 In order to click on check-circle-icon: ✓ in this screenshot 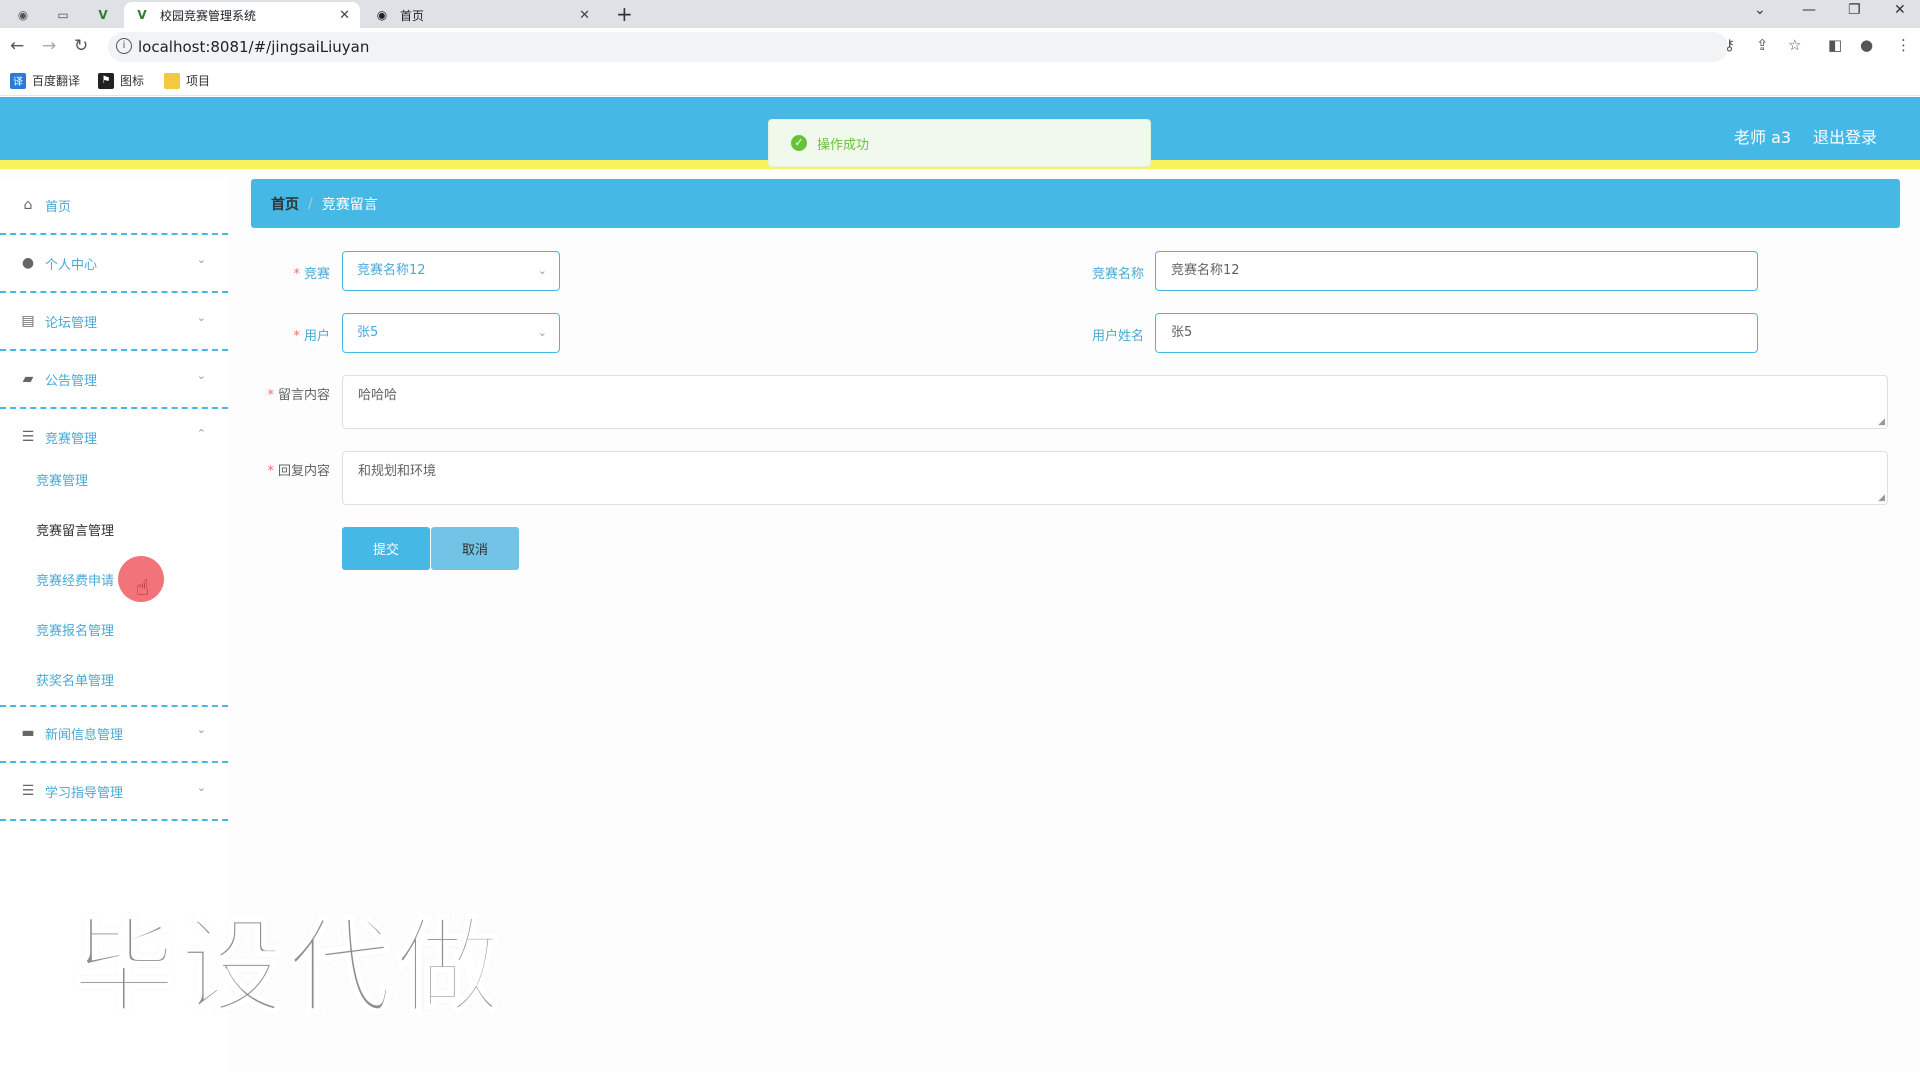, I will do `click(799, 143)`.